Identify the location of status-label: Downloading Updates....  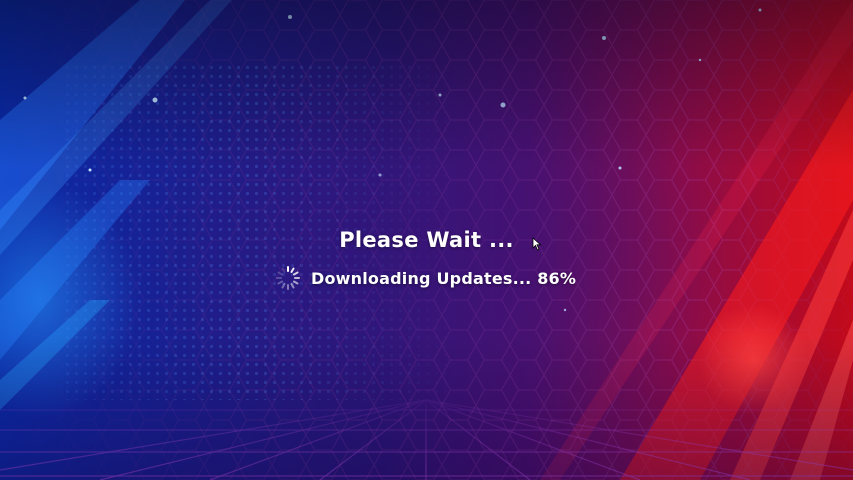
(421, 278).